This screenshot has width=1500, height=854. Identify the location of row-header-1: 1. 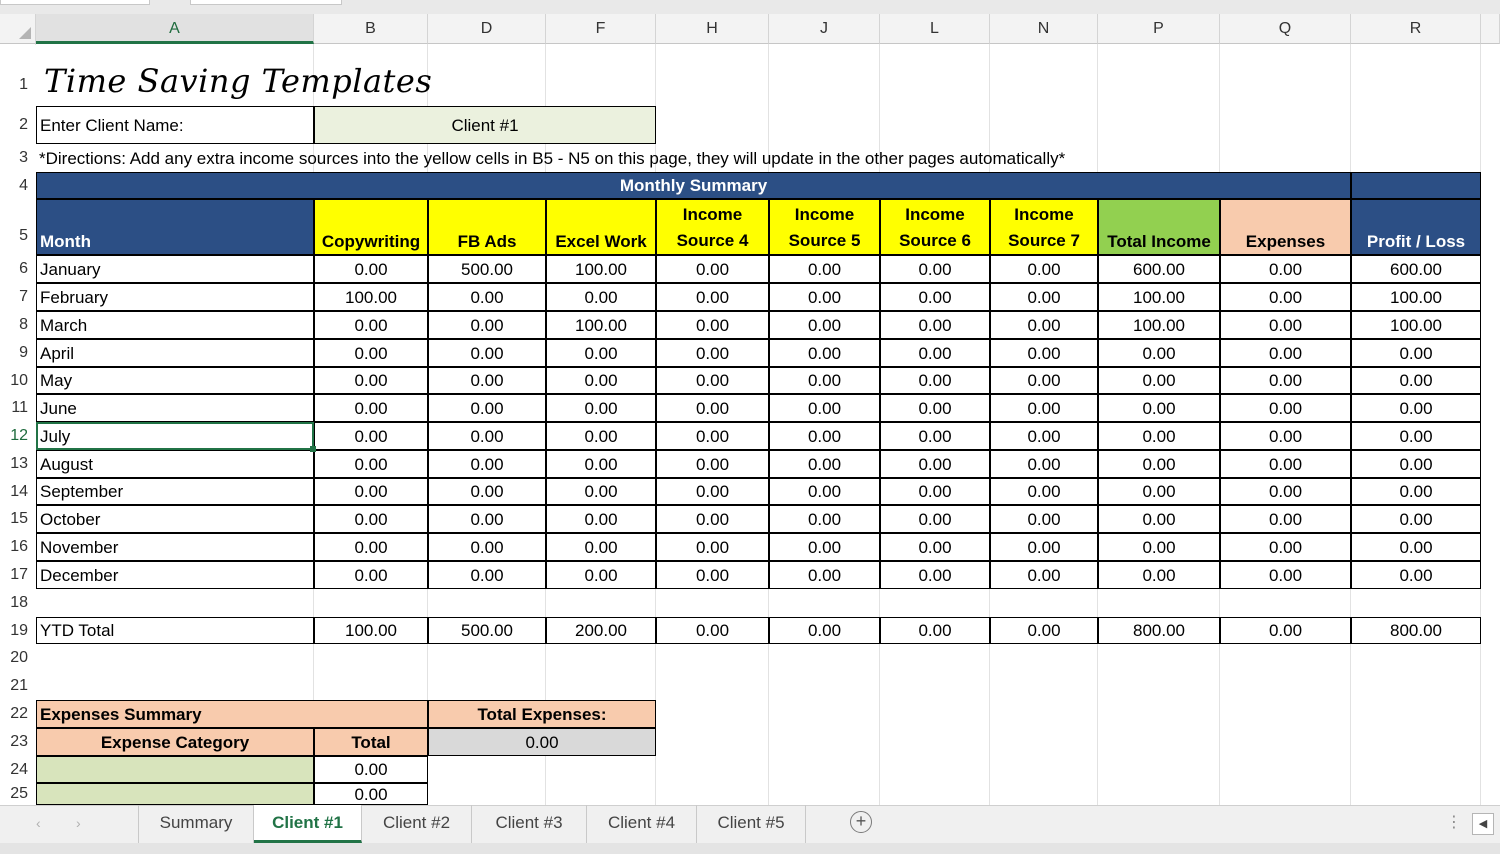
(18, 75).